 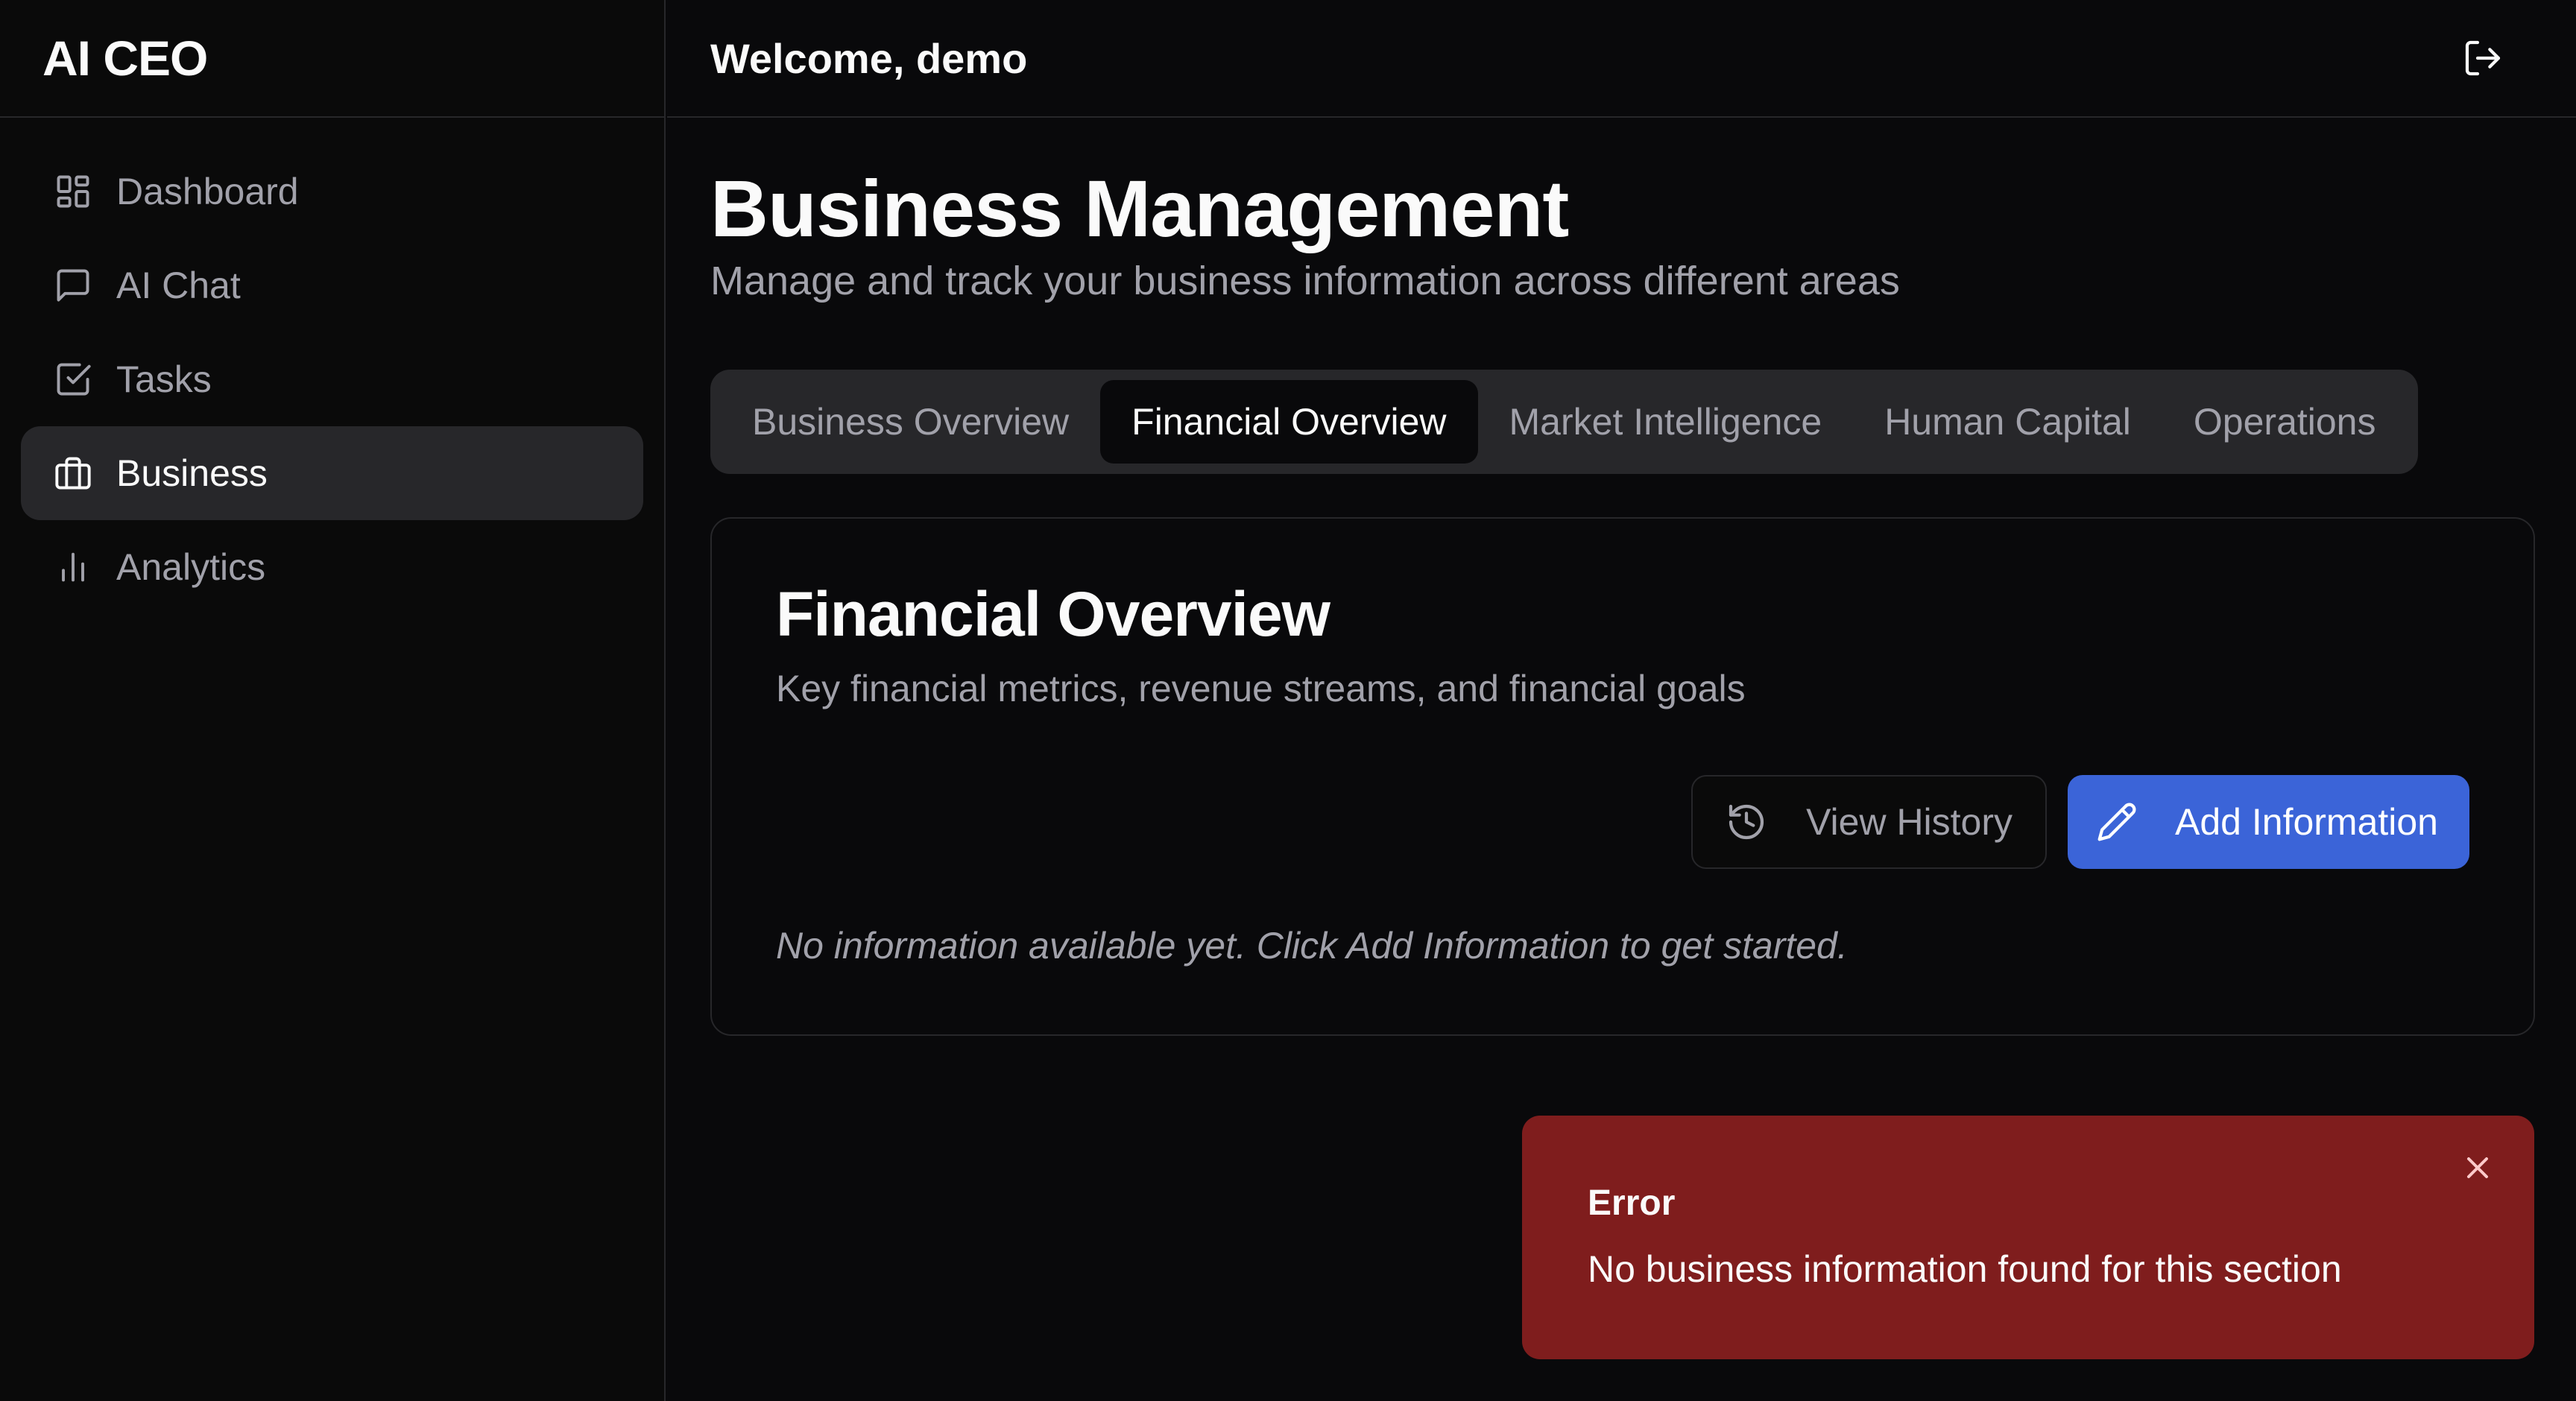 I want to click on view-history-label: View History, so click(x=1910, y=822).